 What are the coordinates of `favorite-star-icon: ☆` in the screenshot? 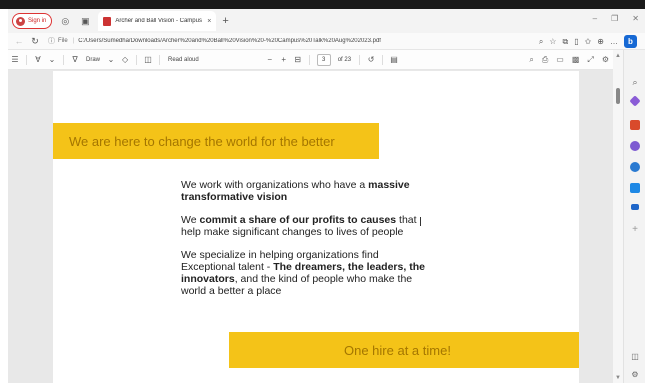 It's located at (552, 41).